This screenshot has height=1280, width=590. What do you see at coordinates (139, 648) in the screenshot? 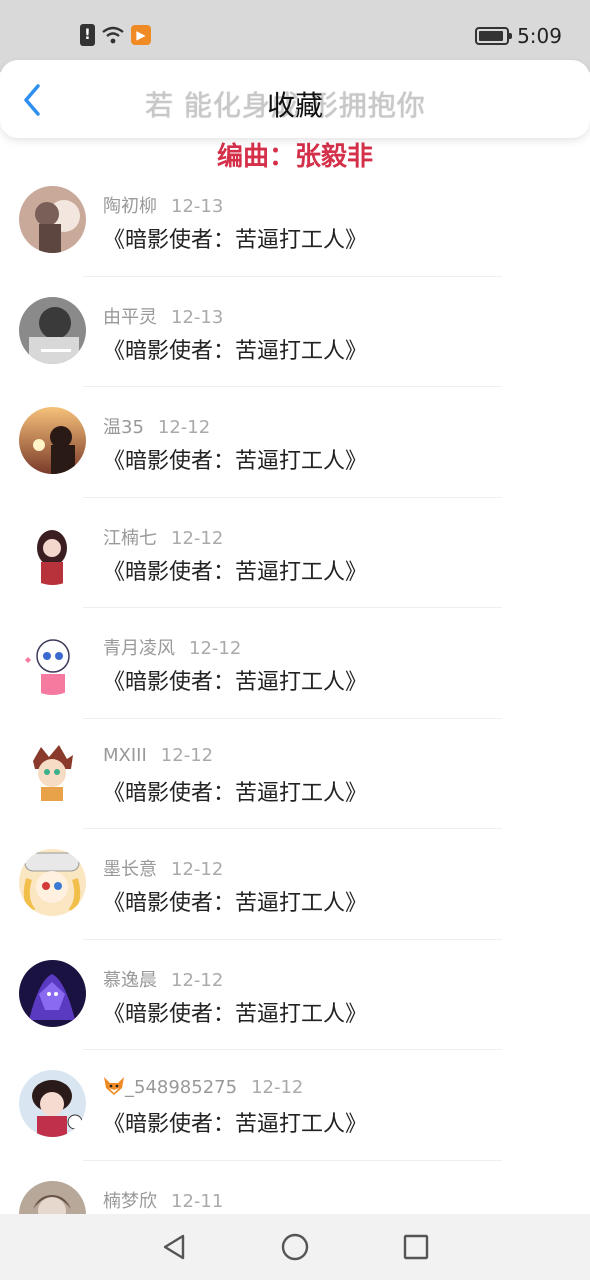
I see `user-name: 青月凌风` at bounding box center [139, 648].